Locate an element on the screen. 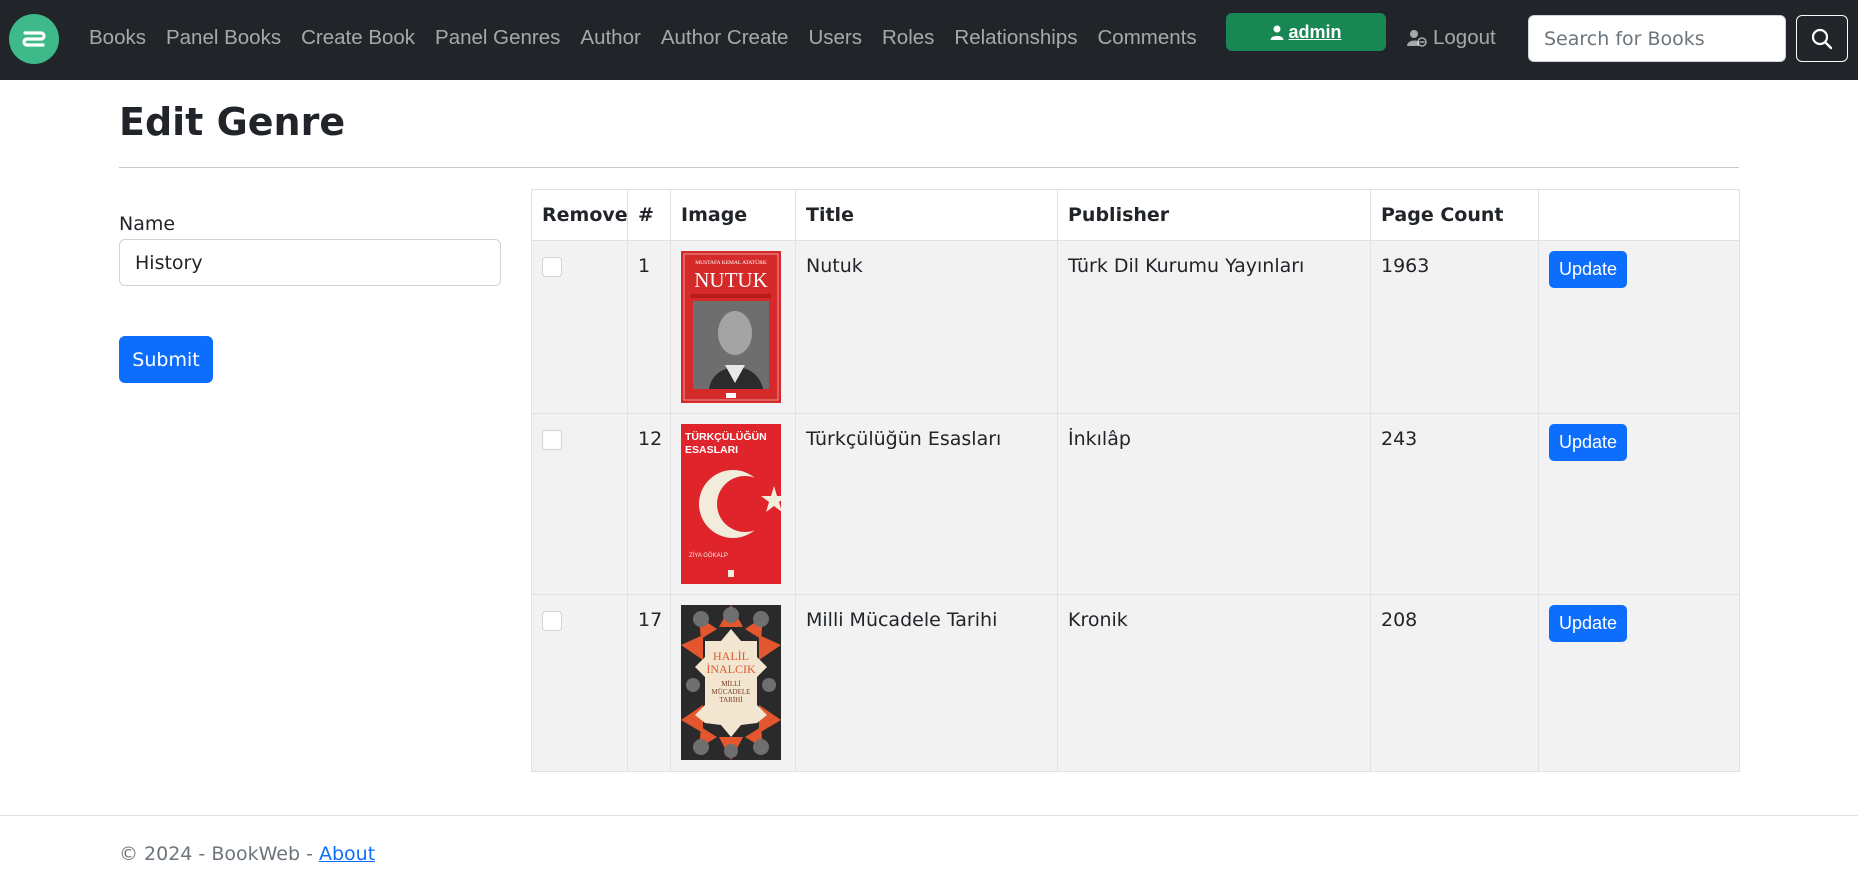 The height and width of the screenshot is (891, 1858). column-header-title: Title is located at coordinates (926, 215).